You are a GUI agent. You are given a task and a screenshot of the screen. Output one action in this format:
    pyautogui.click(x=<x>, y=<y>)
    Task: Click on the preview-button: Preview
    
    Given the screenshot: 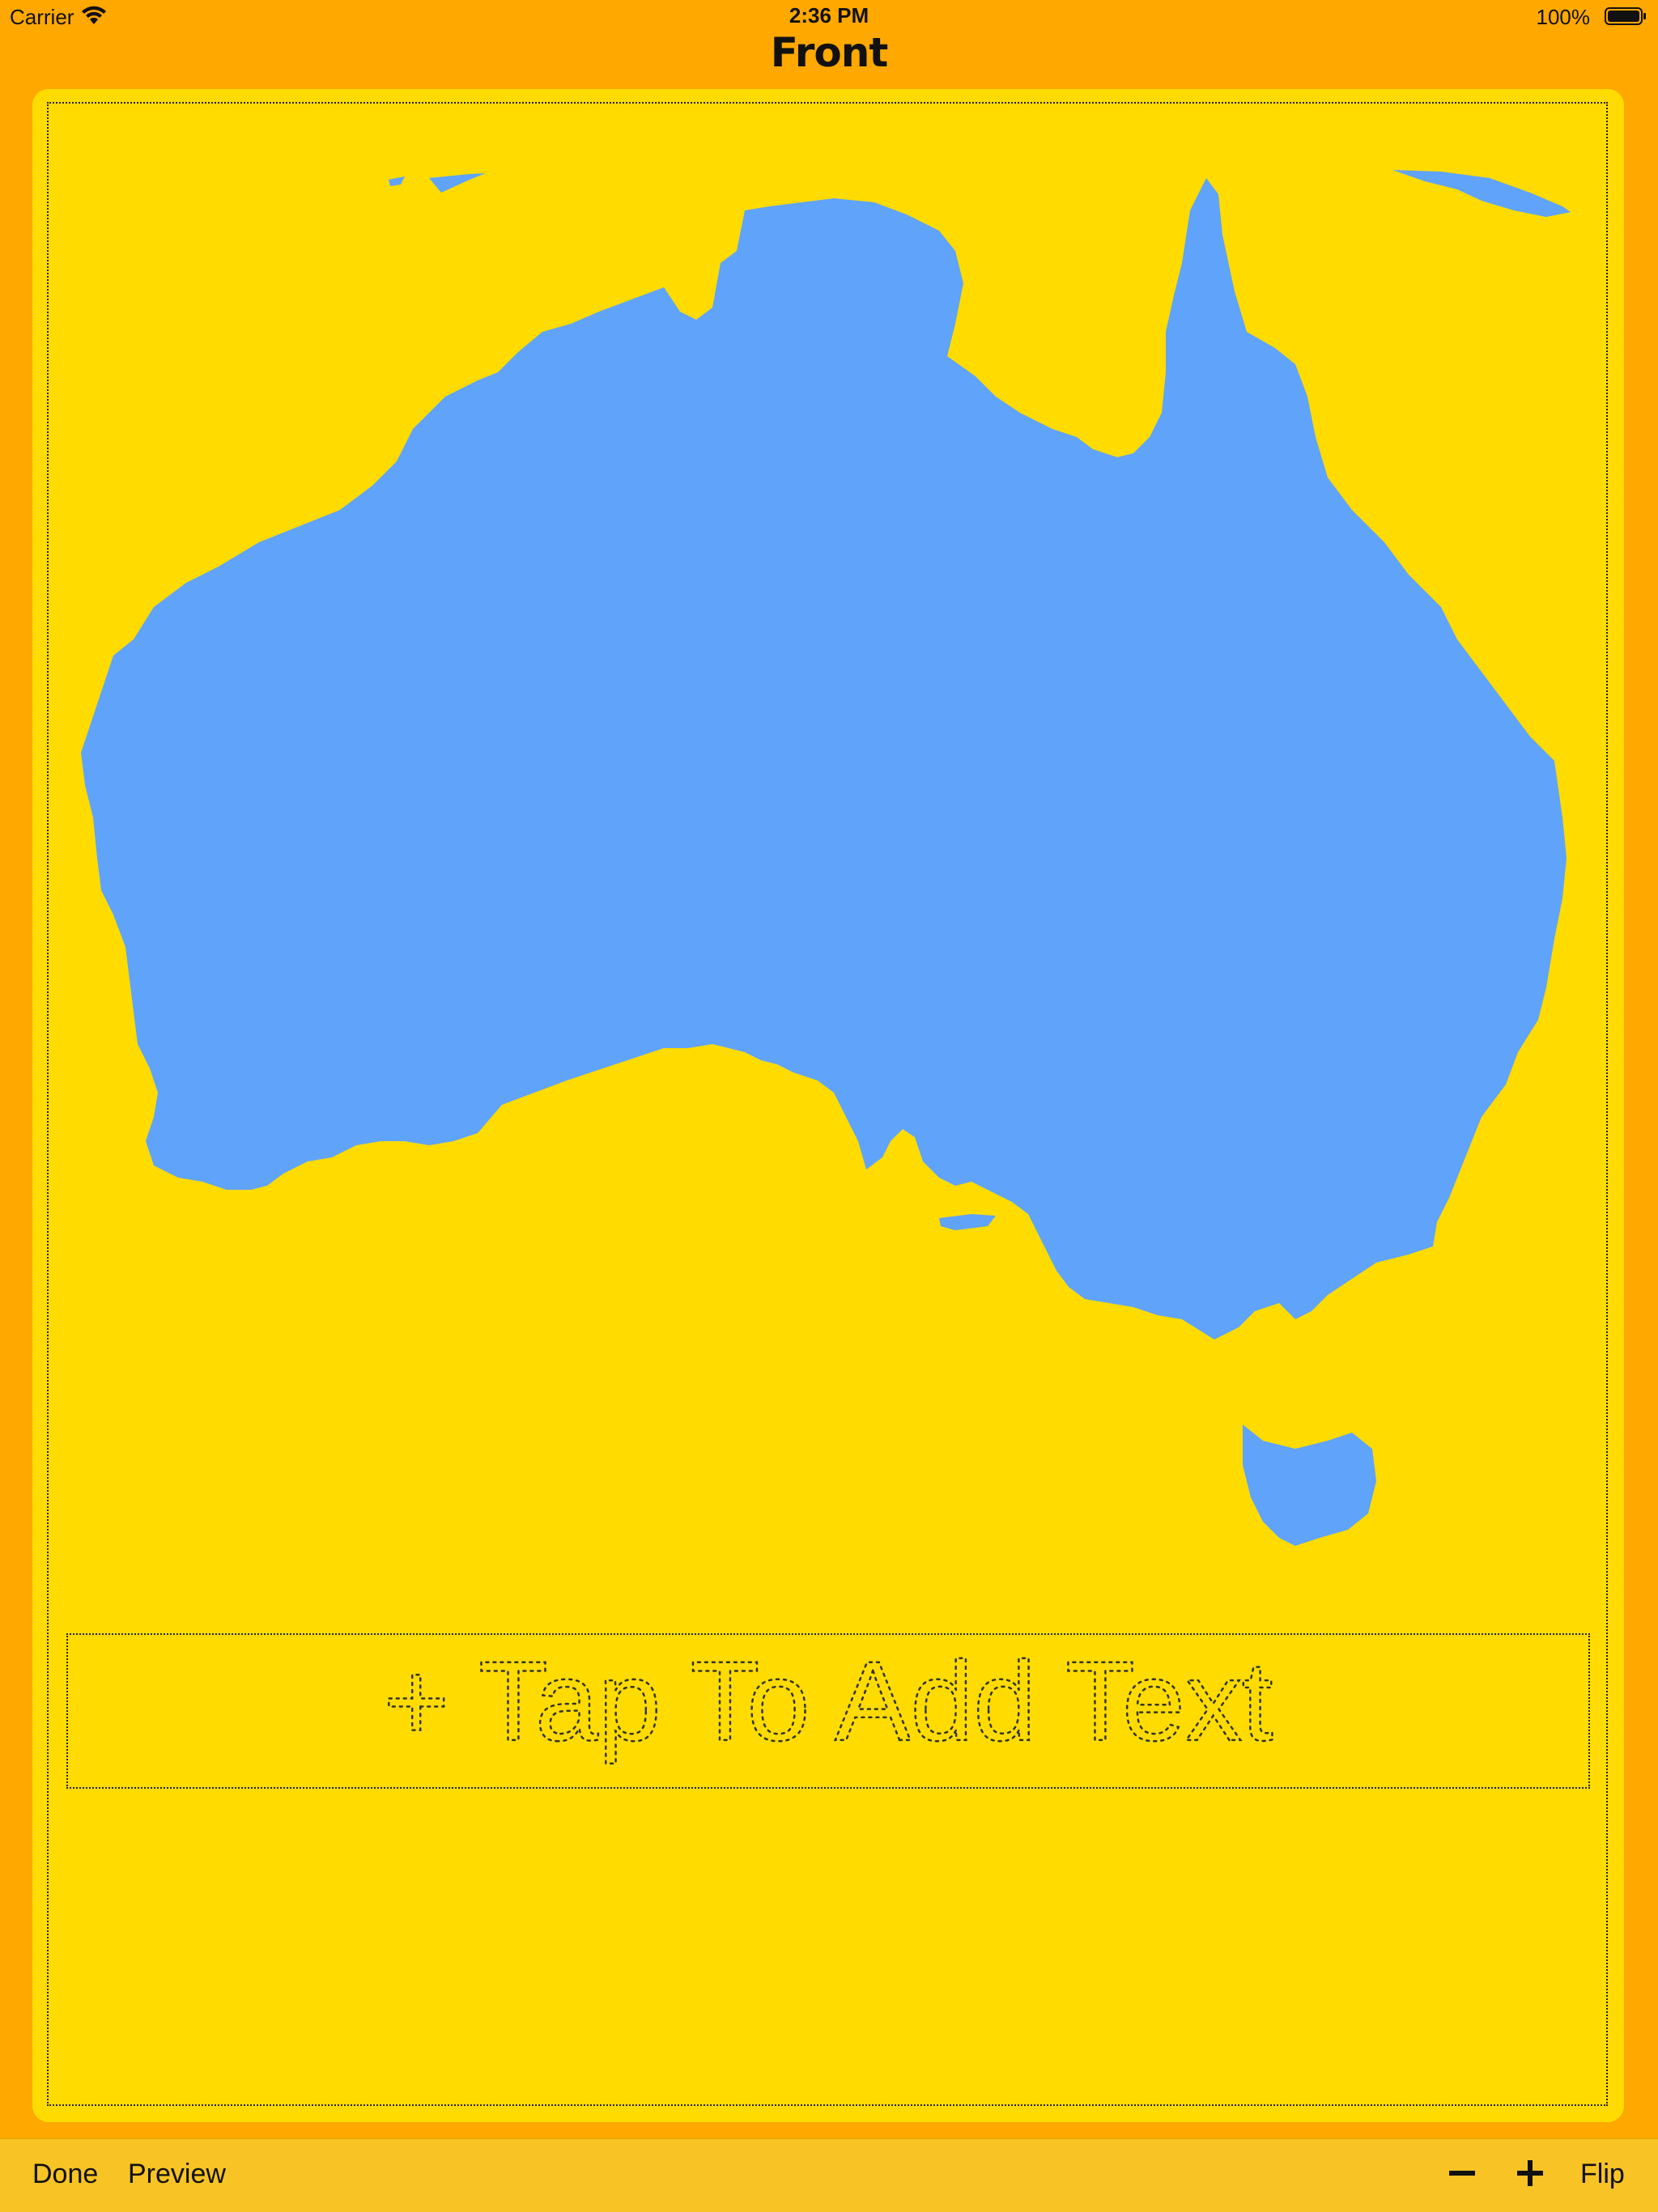 What is the action you would take?
    pyautogui.click(x=177, y=2174)
    